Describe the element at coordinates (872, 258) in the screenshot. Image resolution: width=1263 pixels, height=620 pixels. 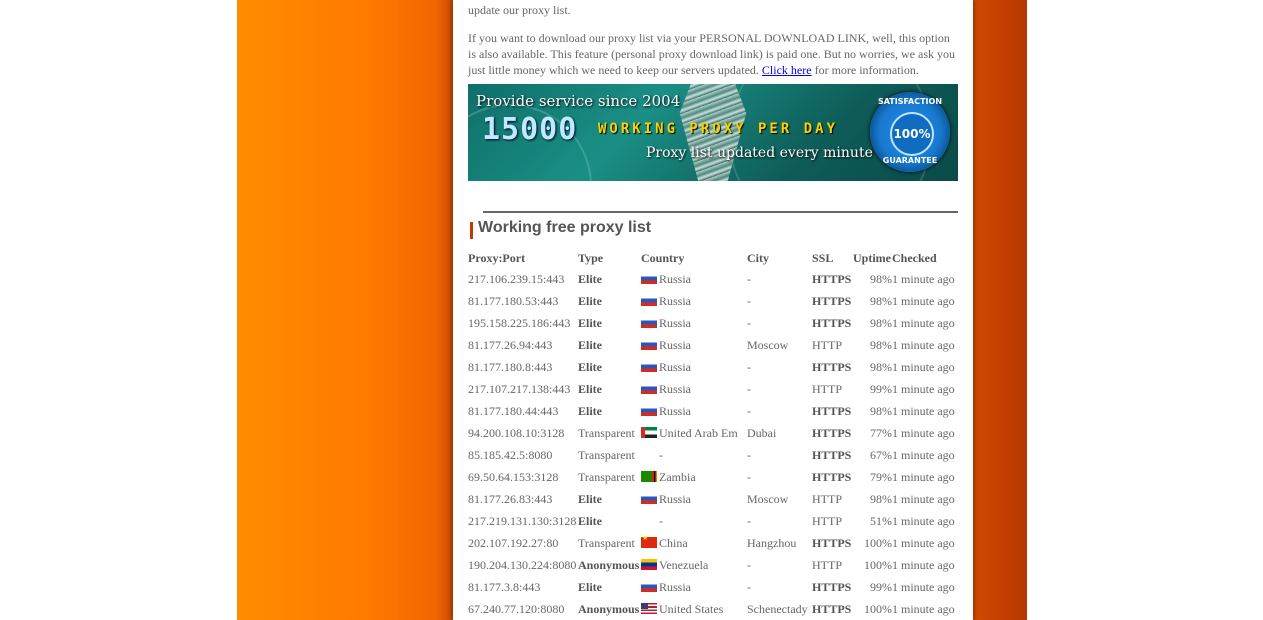
I see `header-uptime: Uptime` at that location.